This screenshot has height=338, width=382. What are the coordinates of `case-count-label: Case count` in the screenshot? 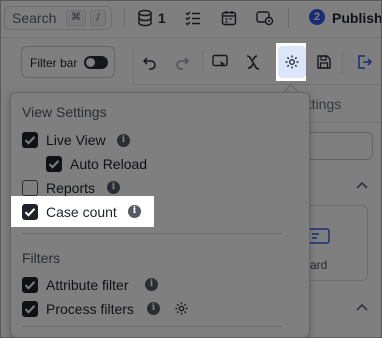 It's located at (81, 212).